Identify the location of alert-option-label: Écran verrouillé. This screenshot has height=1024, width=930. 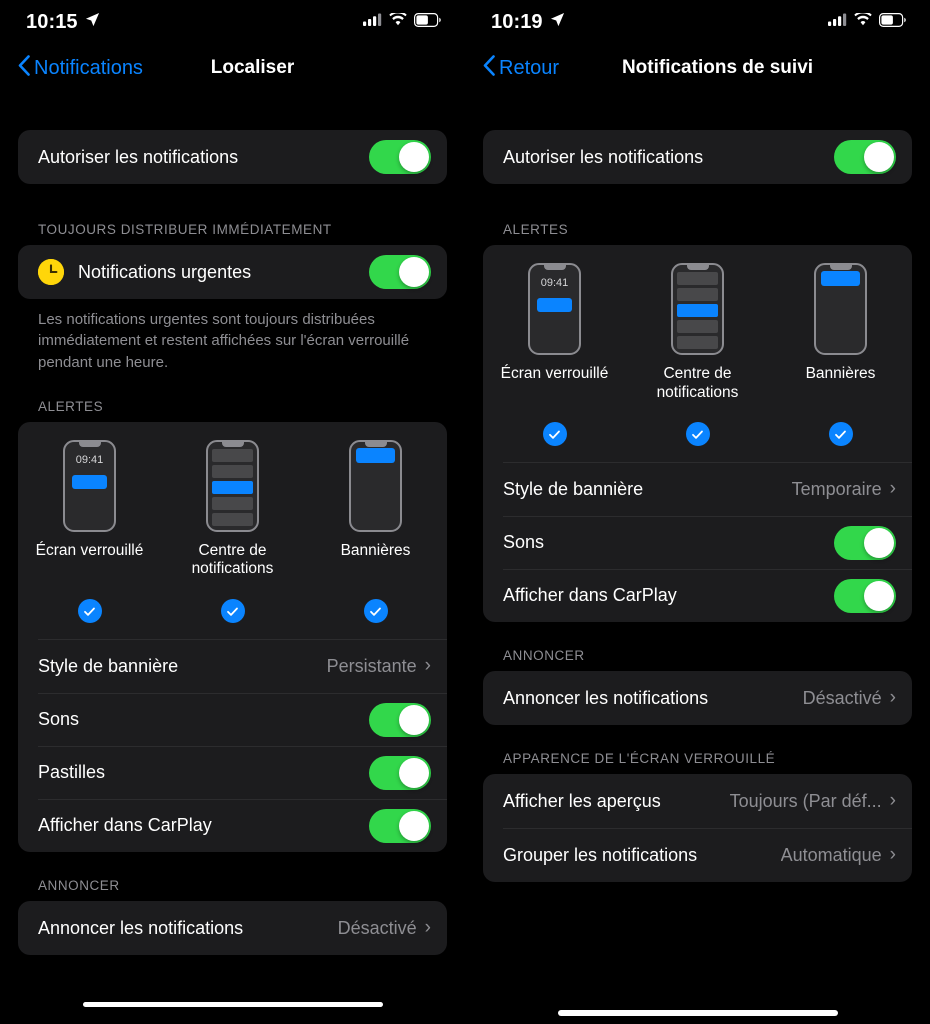
(554, 373).